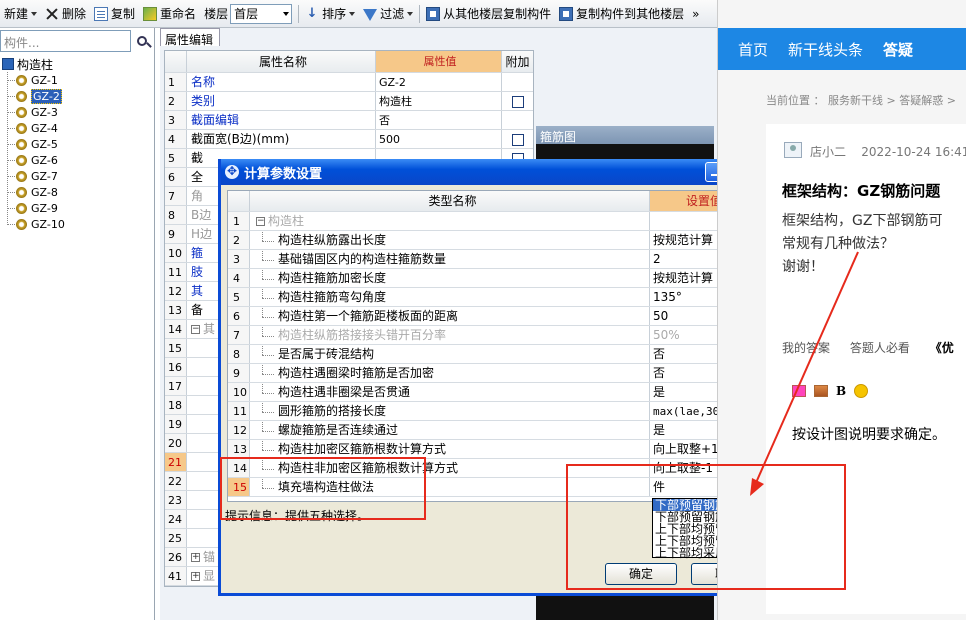 The height and width of the screenshot is (620, 966). What do you see at coordinates (806, 348) in the screenshot?
I see `tab-my-answer: 我的答案` at bounding box center [806, 348].